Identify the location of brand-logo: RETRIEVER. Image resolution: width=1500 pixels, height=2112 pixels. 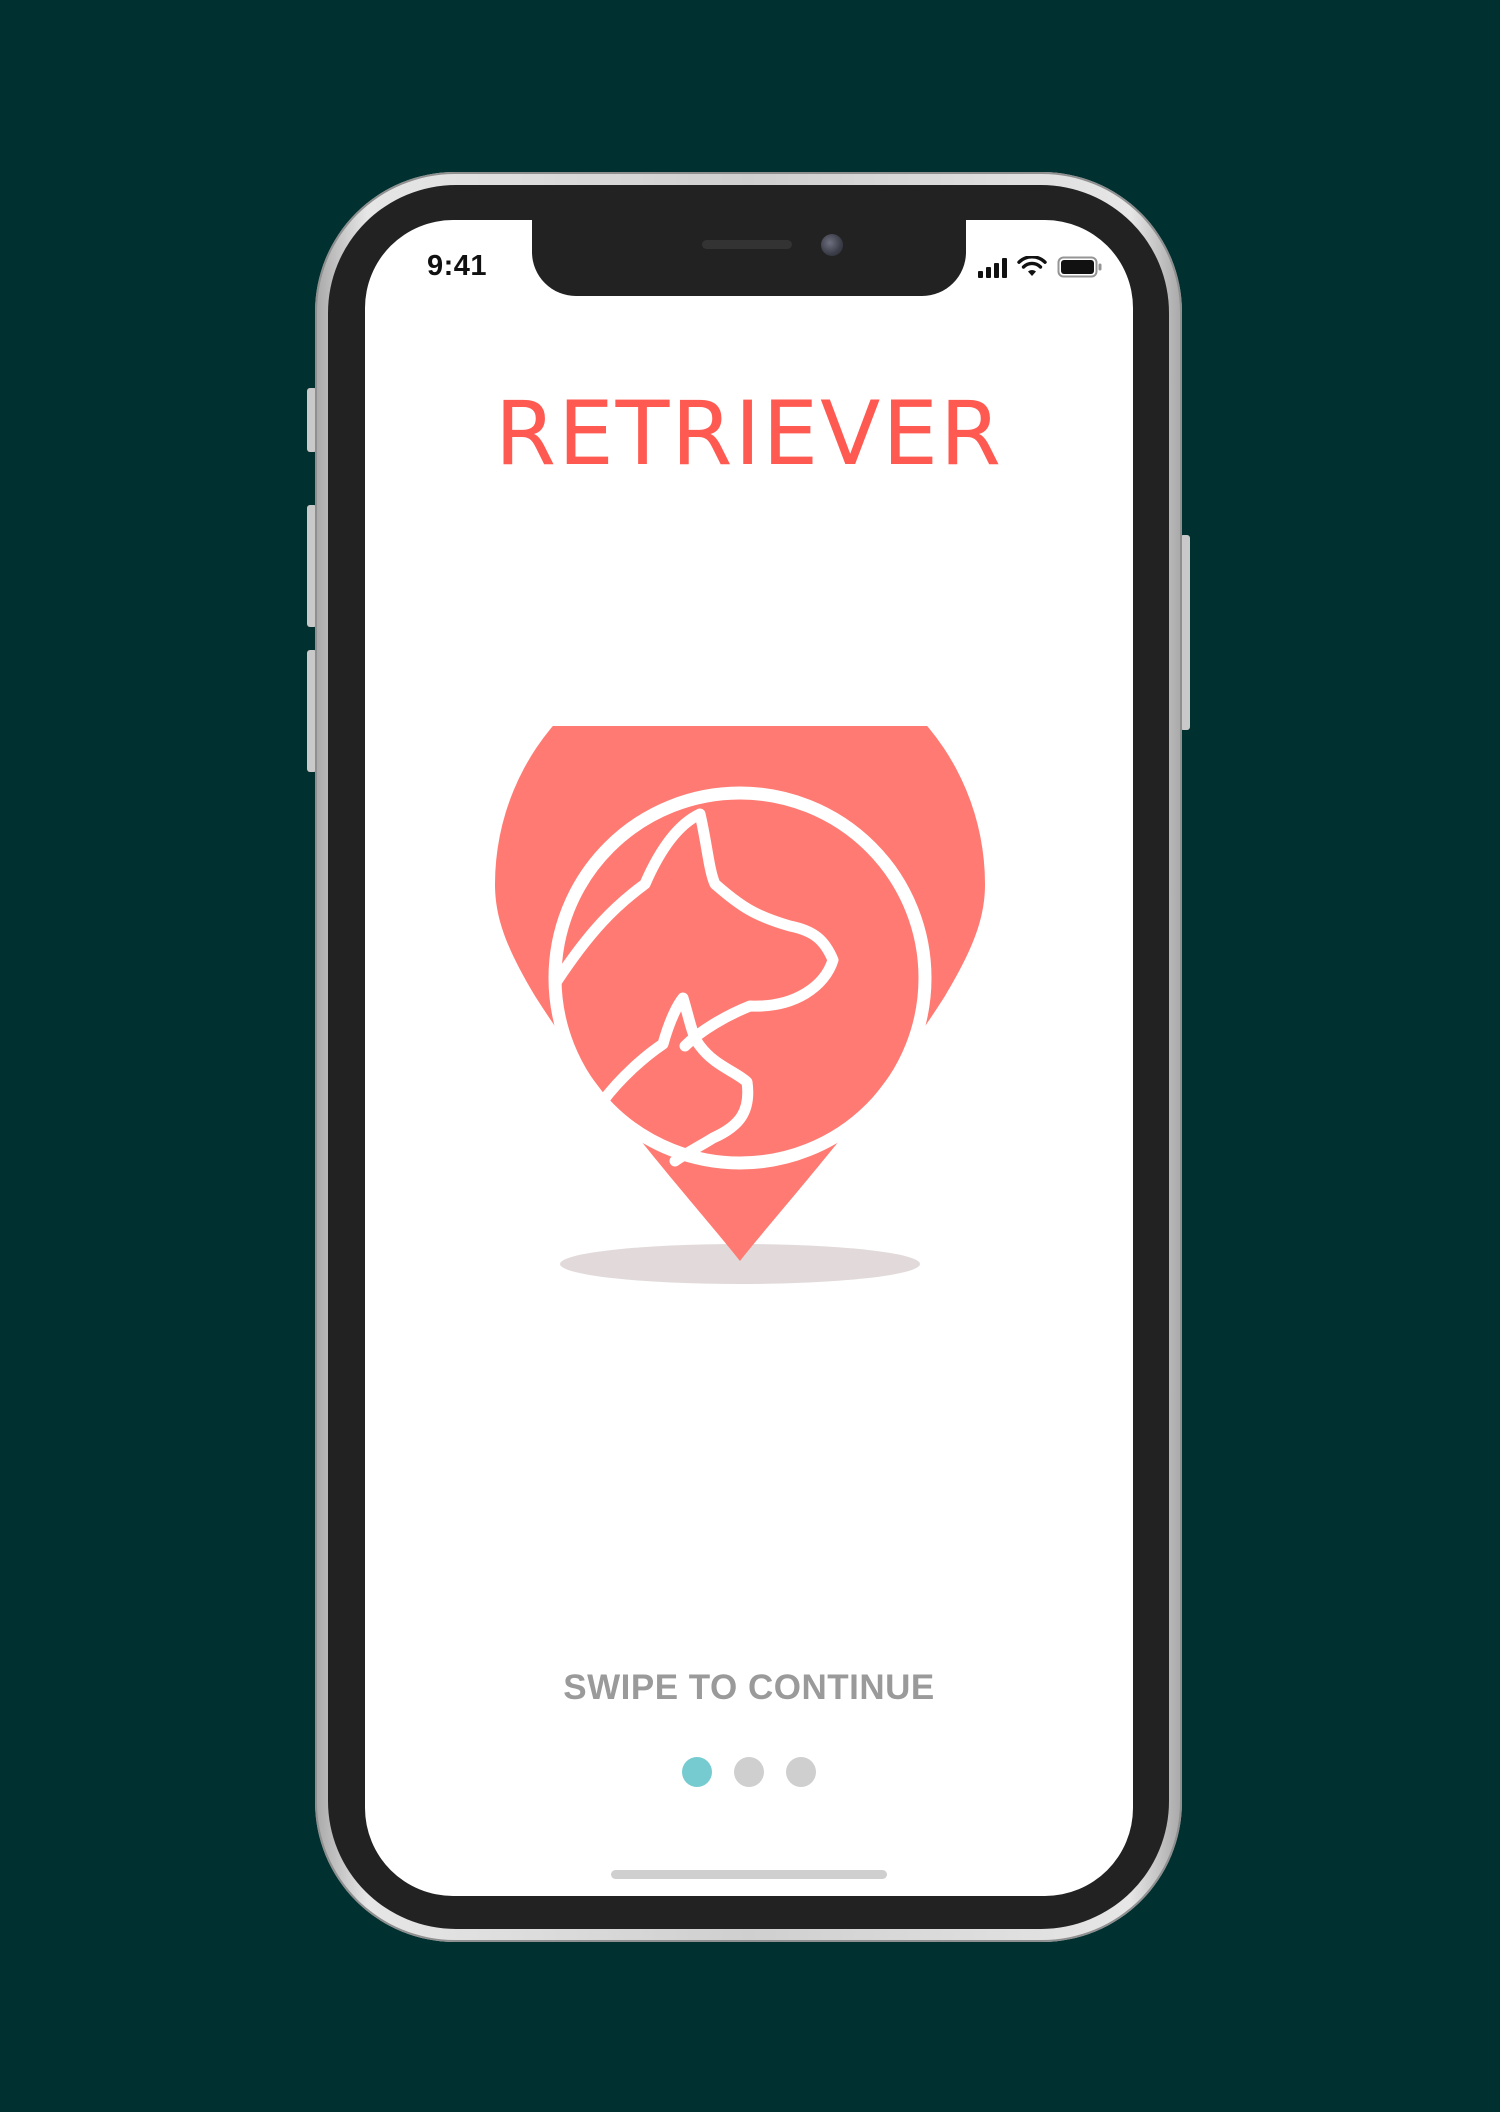
(749, 433).